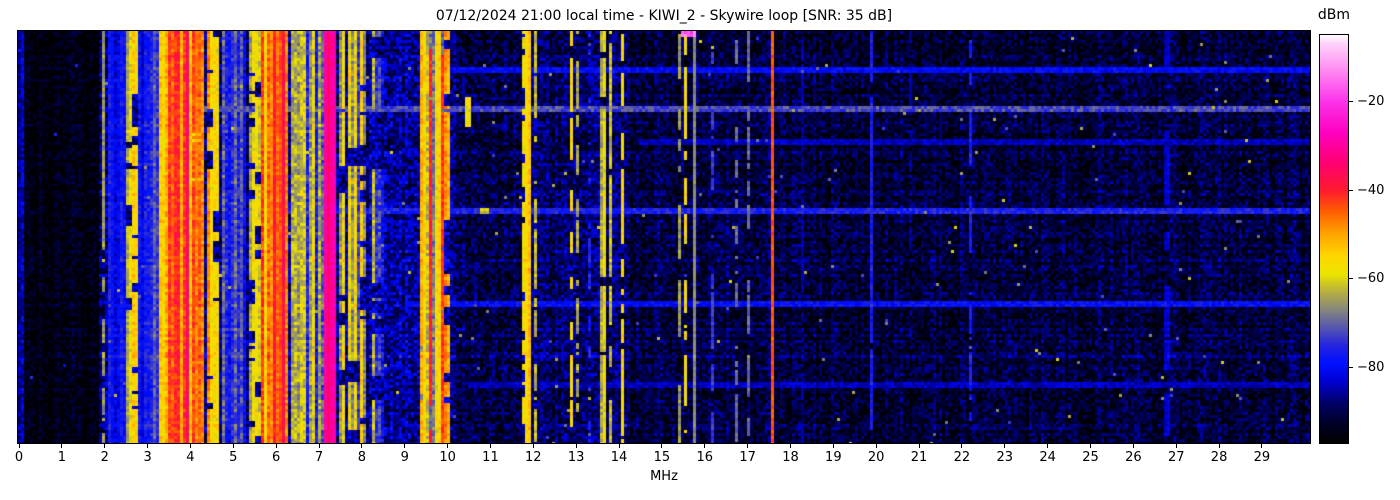 This screenshot has height=500, width=1400. What do you see at coordinates (919, 457) in the screenshot?
I see `x-tick-label: 21` at bounding box center [919, 457].